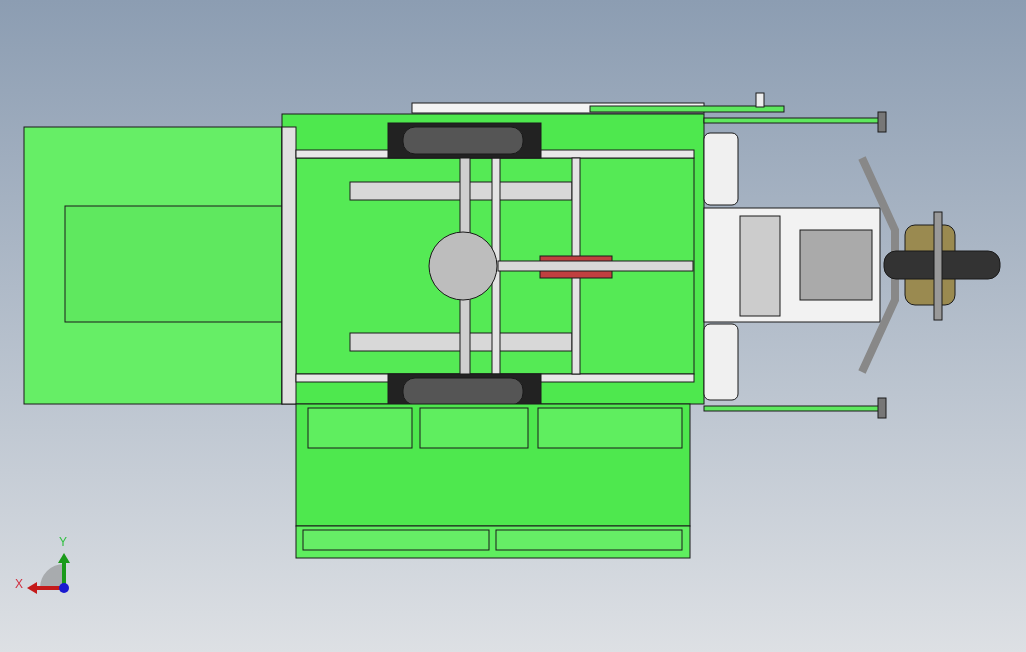 This screenshot has width=1026, height=652. I want to click on axis-triad-drawing, so click(48, 573).